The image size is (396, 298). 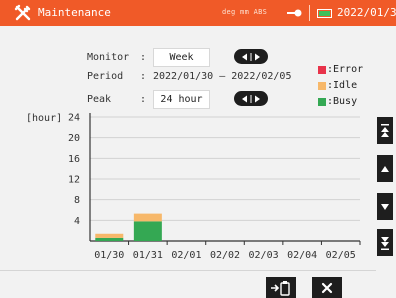 What do you see at coordinates (264, 255) in the screenshot?
I see `x-tick-label: 02/03` at bounding box center [264, 255].